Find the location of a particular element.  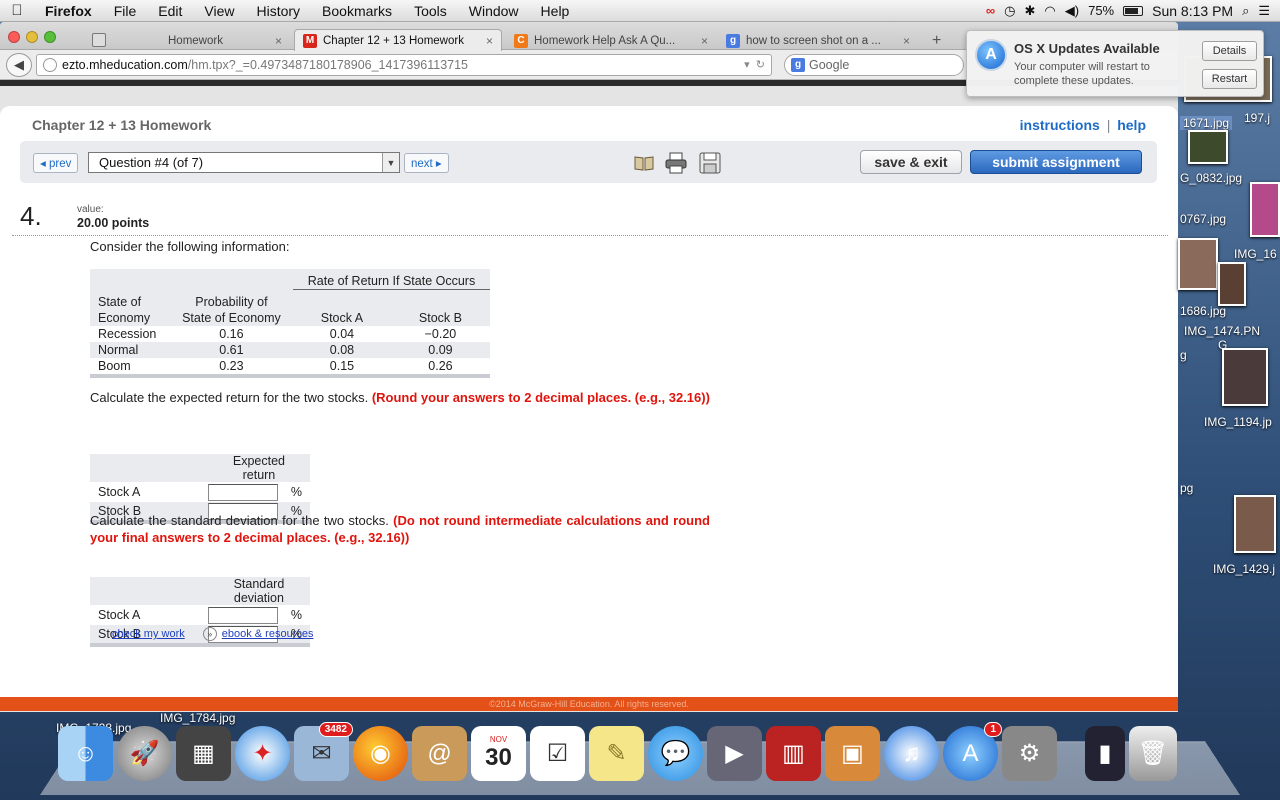

search-bar: g Google is located at coordinates (874, 64).